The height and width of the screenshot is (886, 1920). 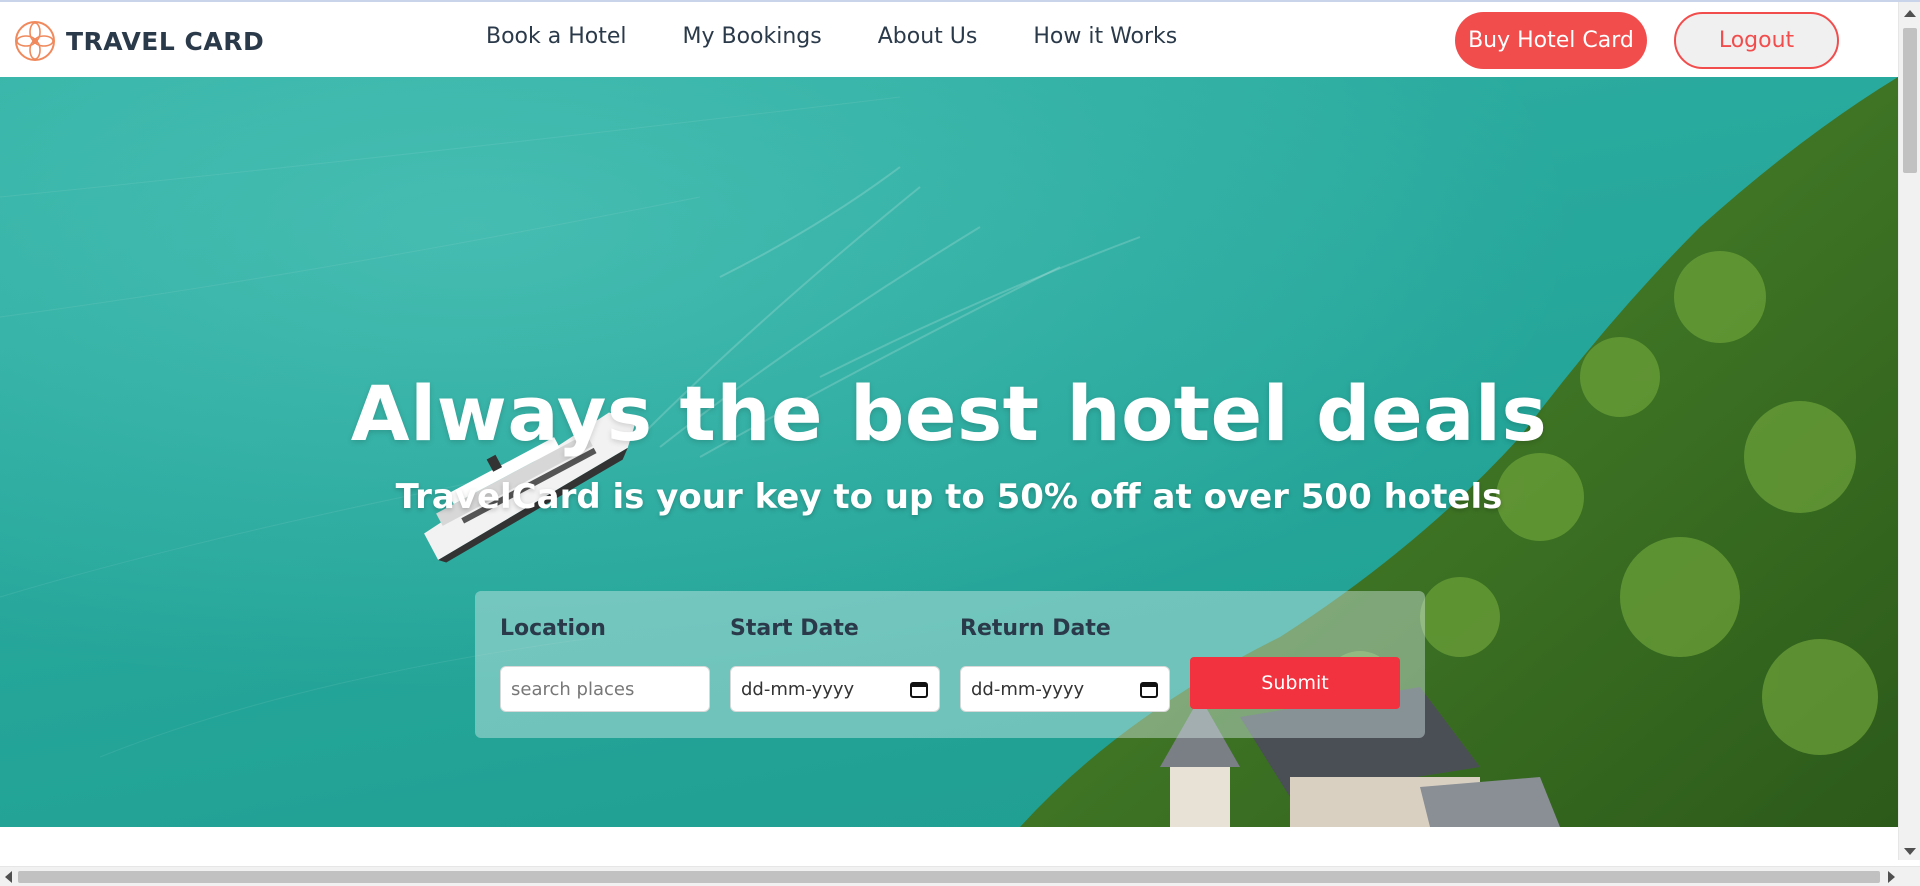 I want to click on location-input-wrapper, so click(x=605, y=689).